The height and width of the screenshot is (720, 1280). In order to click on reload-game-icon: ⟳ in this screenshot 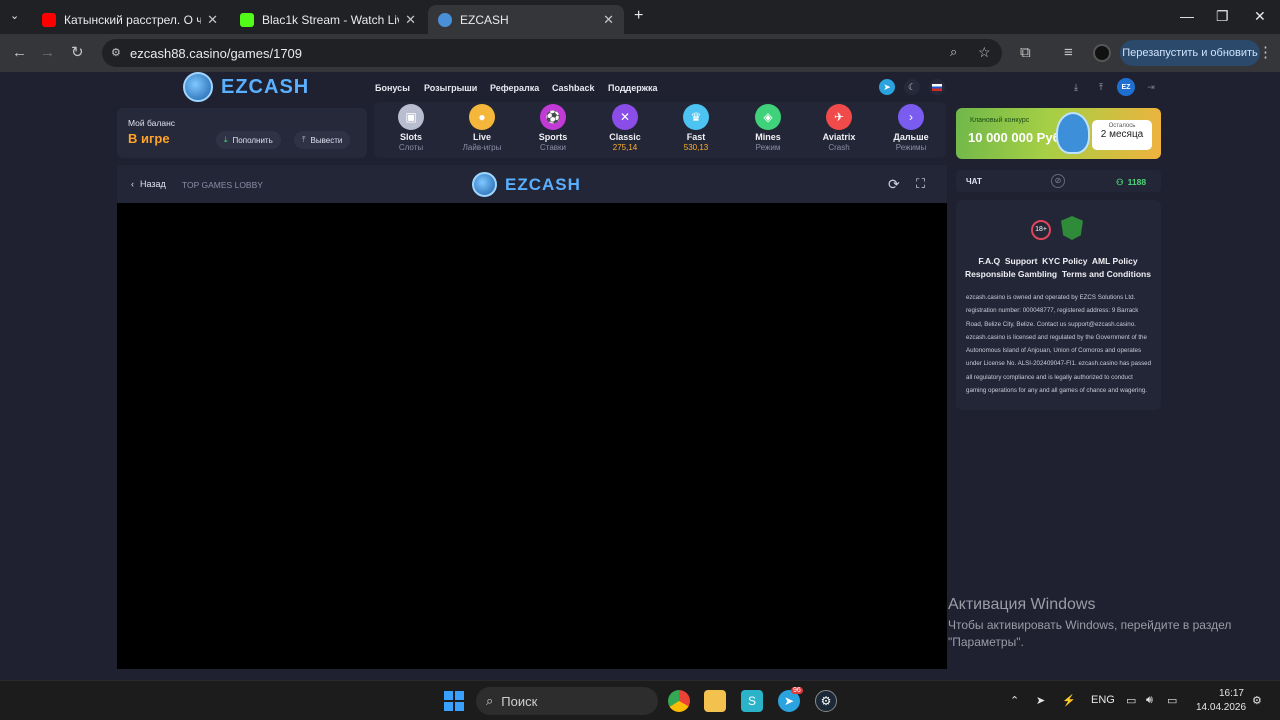, I will do `click(894, 184)`.